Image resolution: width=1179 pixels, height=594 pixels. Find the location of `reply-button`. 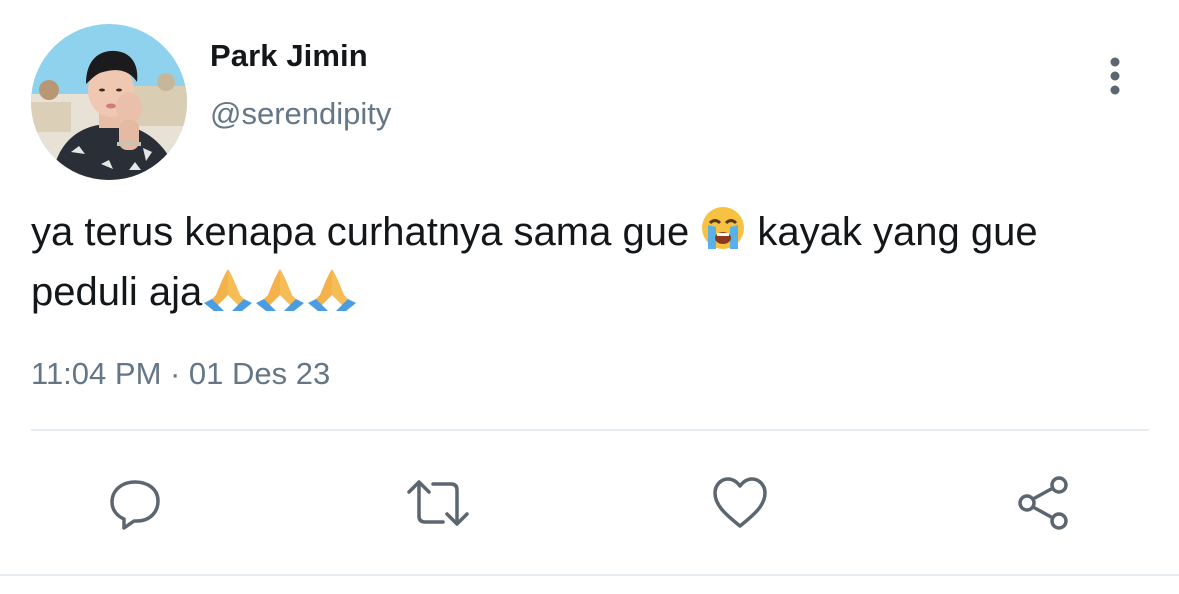

reply-button is located at coordinates (135, 503).